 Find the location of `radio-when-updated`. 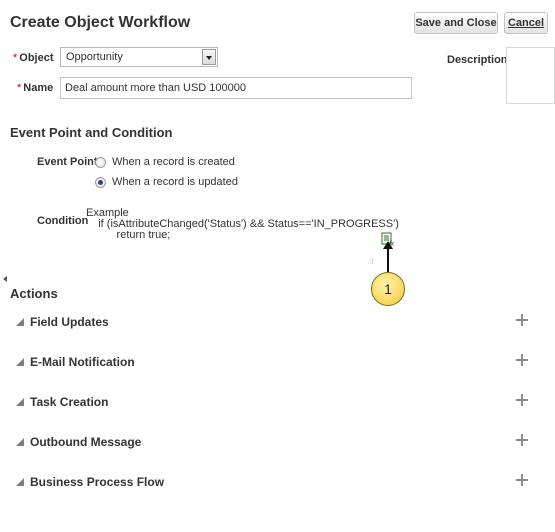

radio-when-updated is located at coordinates (100, 182).